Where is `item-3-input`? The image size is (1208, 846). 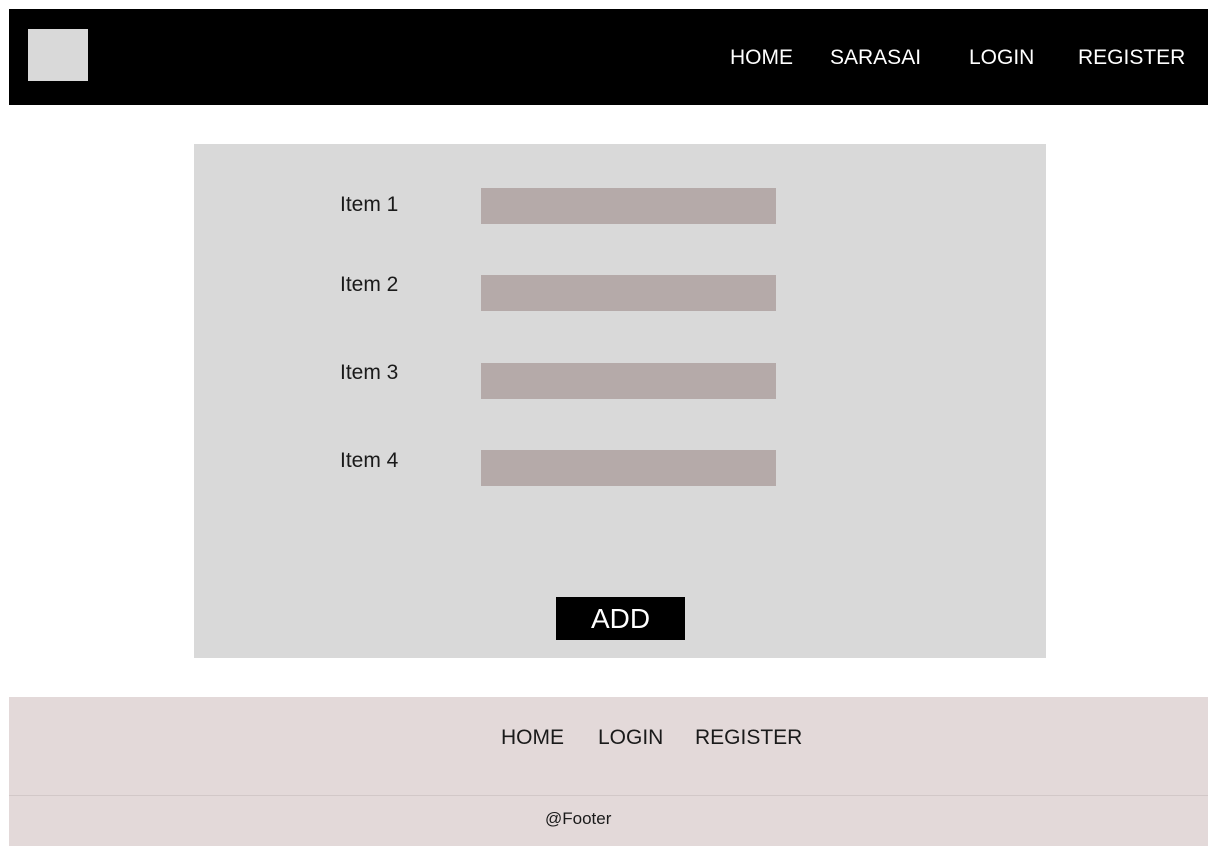 item-3-input is located at coordinates (628, 381).